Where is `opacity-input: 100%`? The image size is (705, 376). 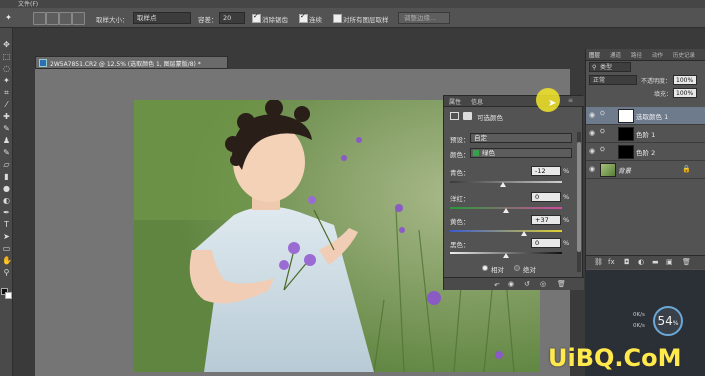 opacity-input: 100% is located at coordinates (685, 80).